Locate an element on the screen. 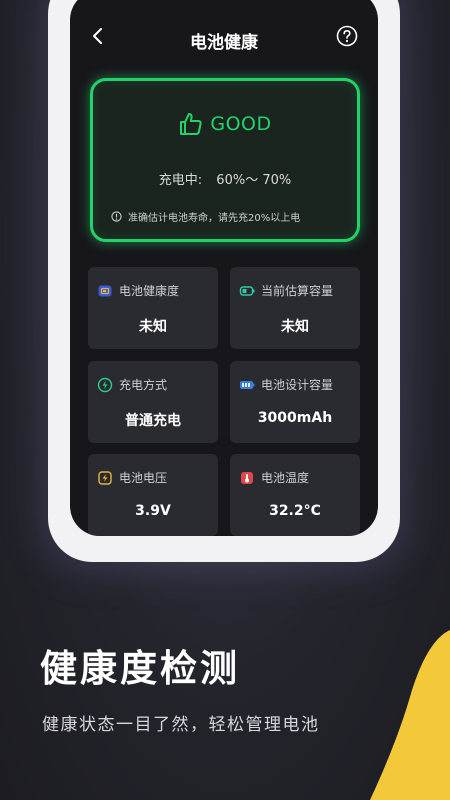 This screenshot has width=450, height=800. tip-row: 准确估计电池寿命，请先充20%以上电 is located at coordinates (205, 216).